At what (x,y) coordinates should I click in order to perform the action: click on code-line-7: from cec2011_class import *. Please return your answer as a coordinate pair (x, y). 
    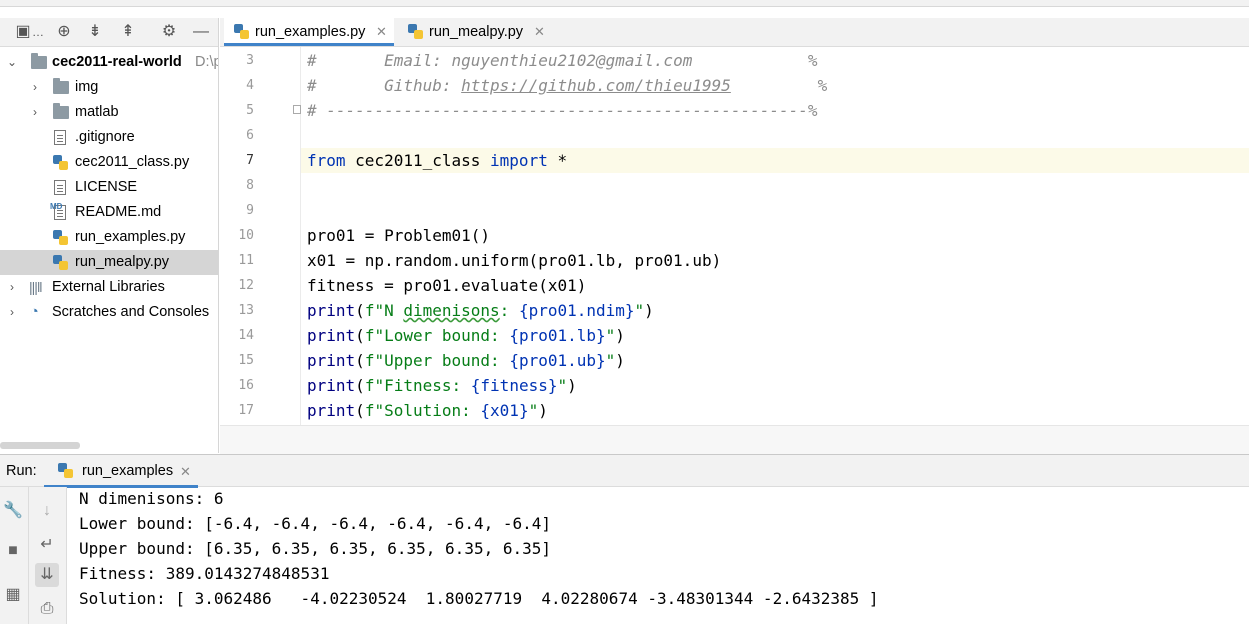
    Looking at the image, I should click on (437, 160).